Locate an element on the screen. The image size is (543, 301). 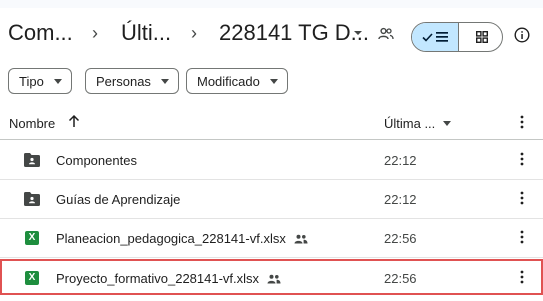
chip-label: Tipo is located at coordinates (31, 81).